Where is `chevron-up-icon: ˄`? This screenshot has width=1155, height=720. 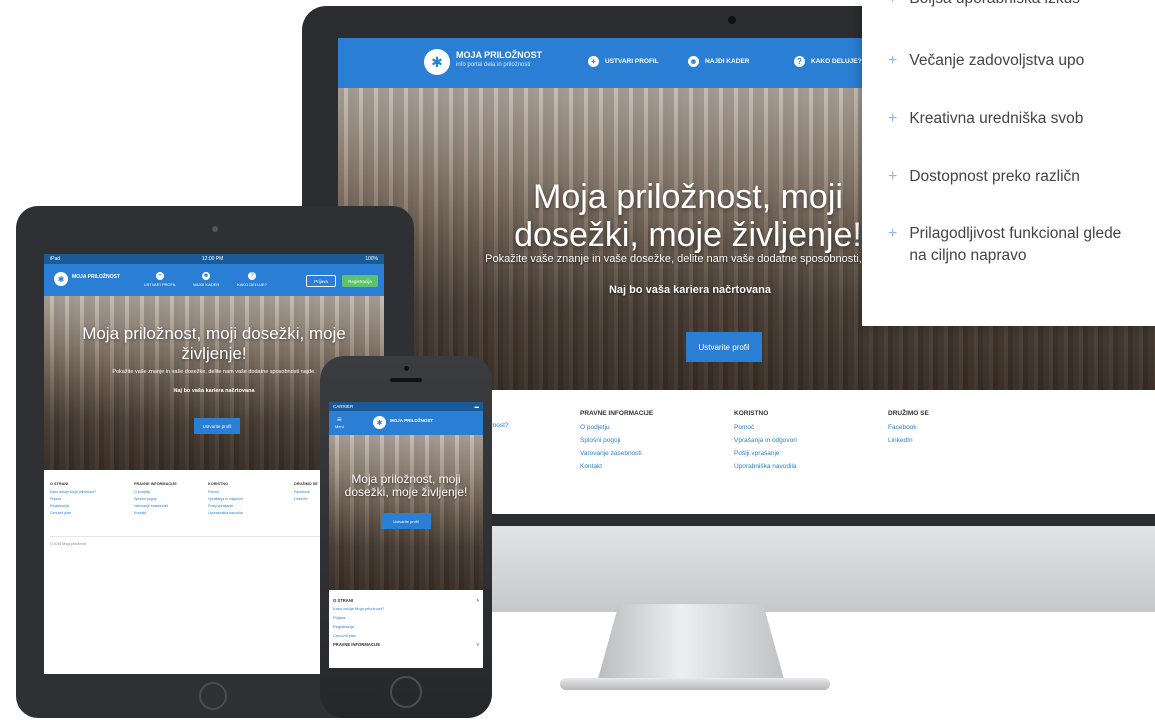
chevron-up-icon: ˄ is located at coordinates (477, 600).